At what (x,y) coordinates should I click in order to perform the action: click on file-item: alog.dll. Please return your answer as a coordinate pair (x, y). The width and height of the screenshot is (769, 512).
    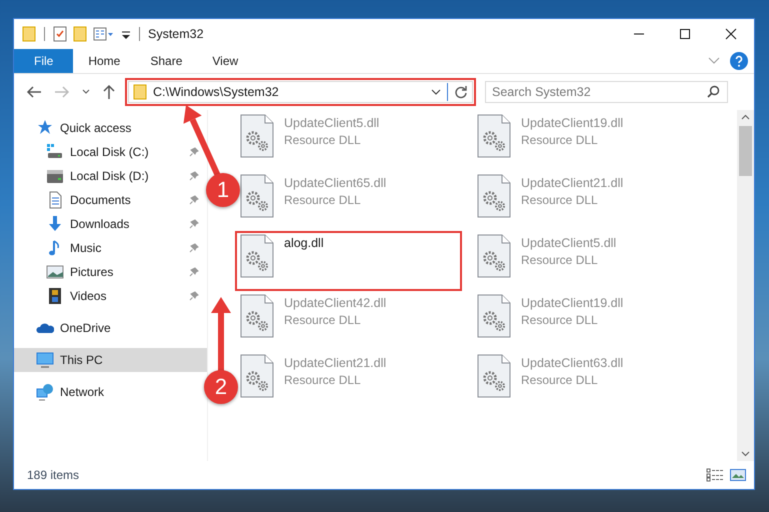
    Looking at the image, I should click on (348, 261).